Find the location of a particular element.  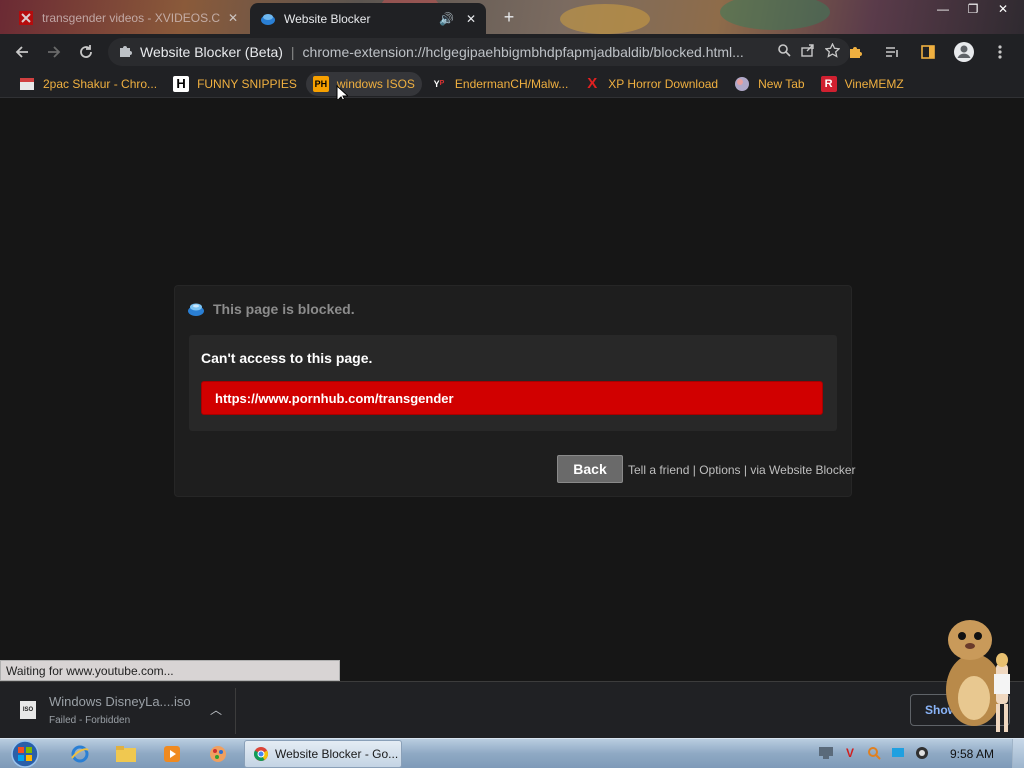

page-icon is located at coordinates (27, 84).